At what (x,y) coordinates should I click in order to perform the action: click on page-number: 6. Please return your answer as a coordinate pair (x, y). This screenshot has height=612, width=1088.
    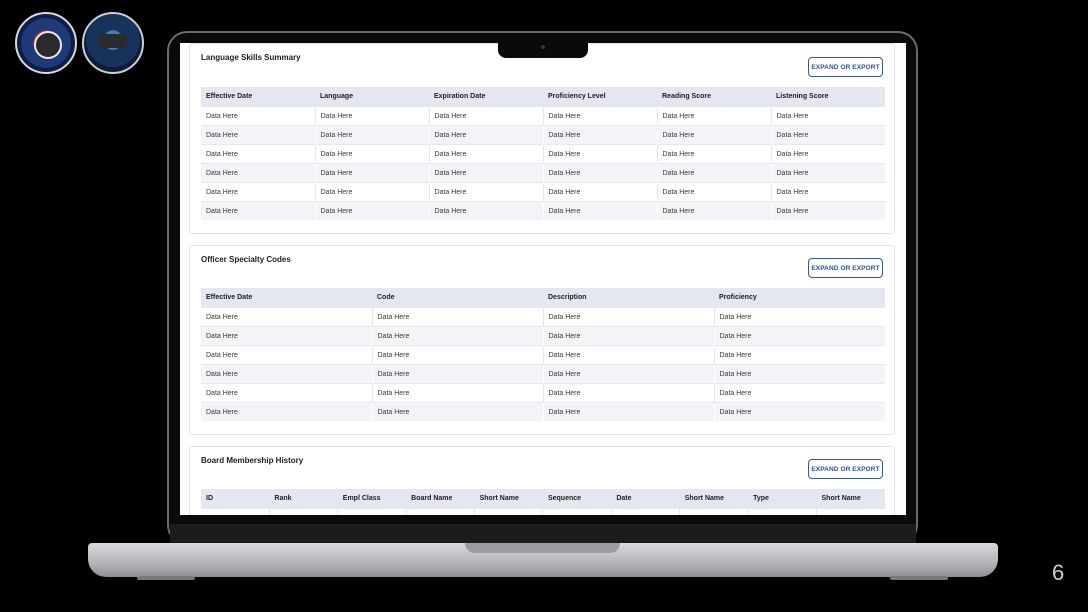
    Looking at the image, I should click on (1058, 572).